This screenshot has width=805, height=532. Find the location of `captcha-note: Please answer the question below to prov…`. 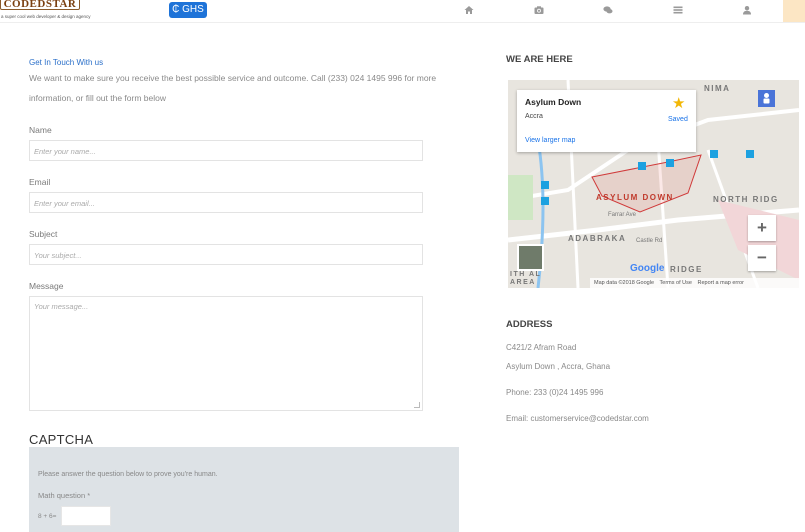

captcha-note: Please answer the question below to prov… is located at coordinates (128, 474).